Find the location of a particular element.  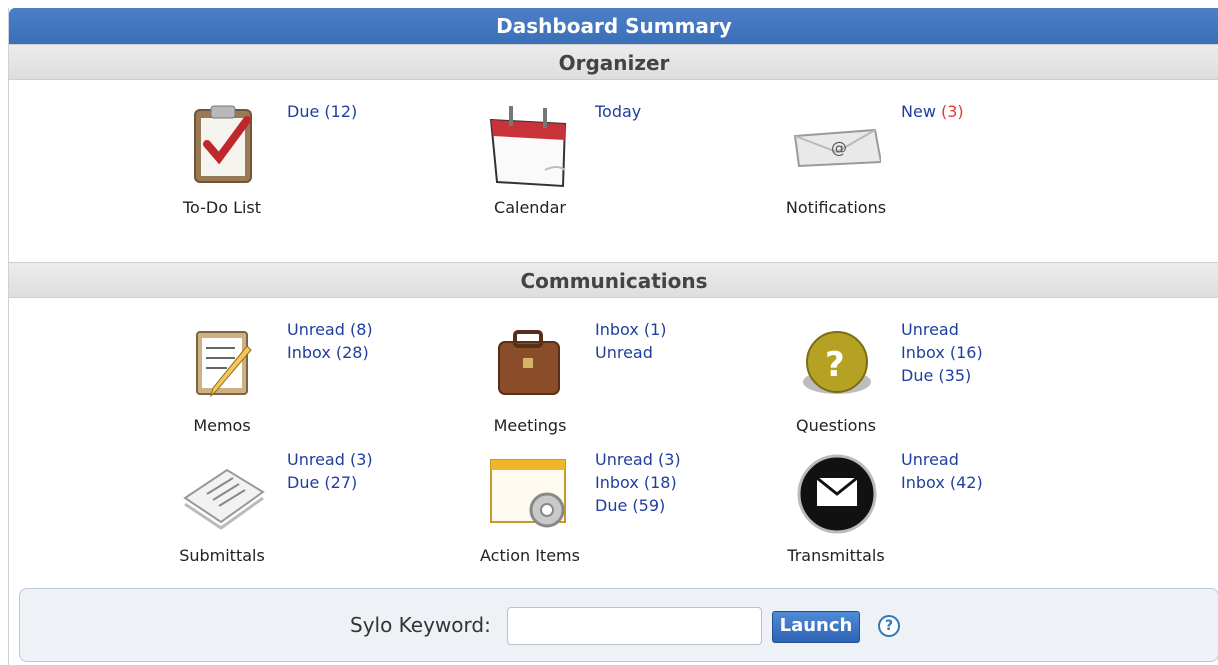

sylo-keyword-label: Sylo Keyword: is located at coordinates (420, 625).